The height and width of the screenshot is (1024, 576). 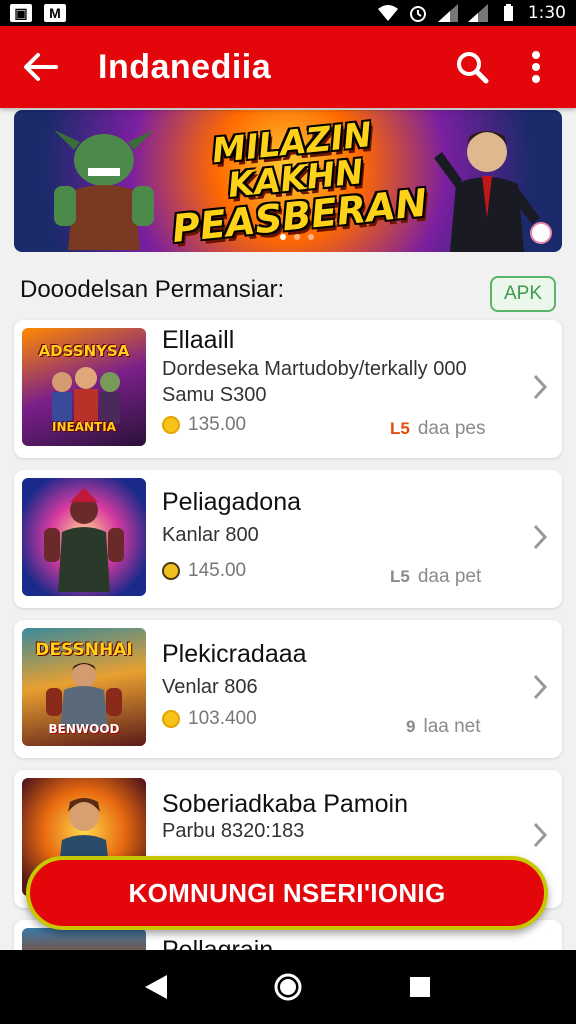 I want to click on item-meta: L5 daa pet, so click(x=435, y=577).